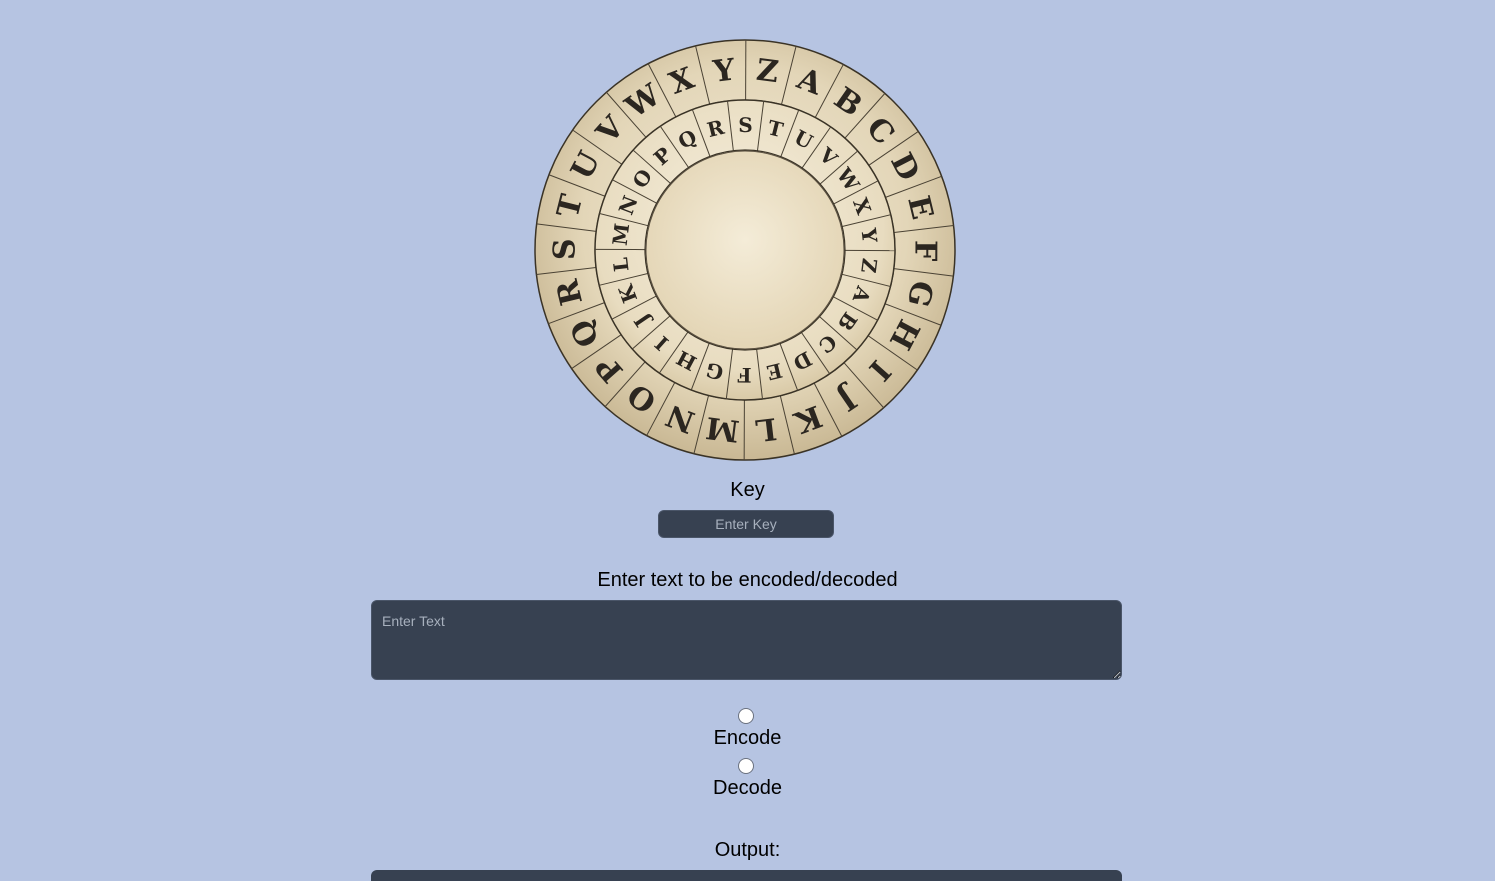 The image size is (1495, 881). Describe the element at coordinates (747, 580) in the screenshot. I see `text-label: Enter text to be encoded/decoded` at that location.